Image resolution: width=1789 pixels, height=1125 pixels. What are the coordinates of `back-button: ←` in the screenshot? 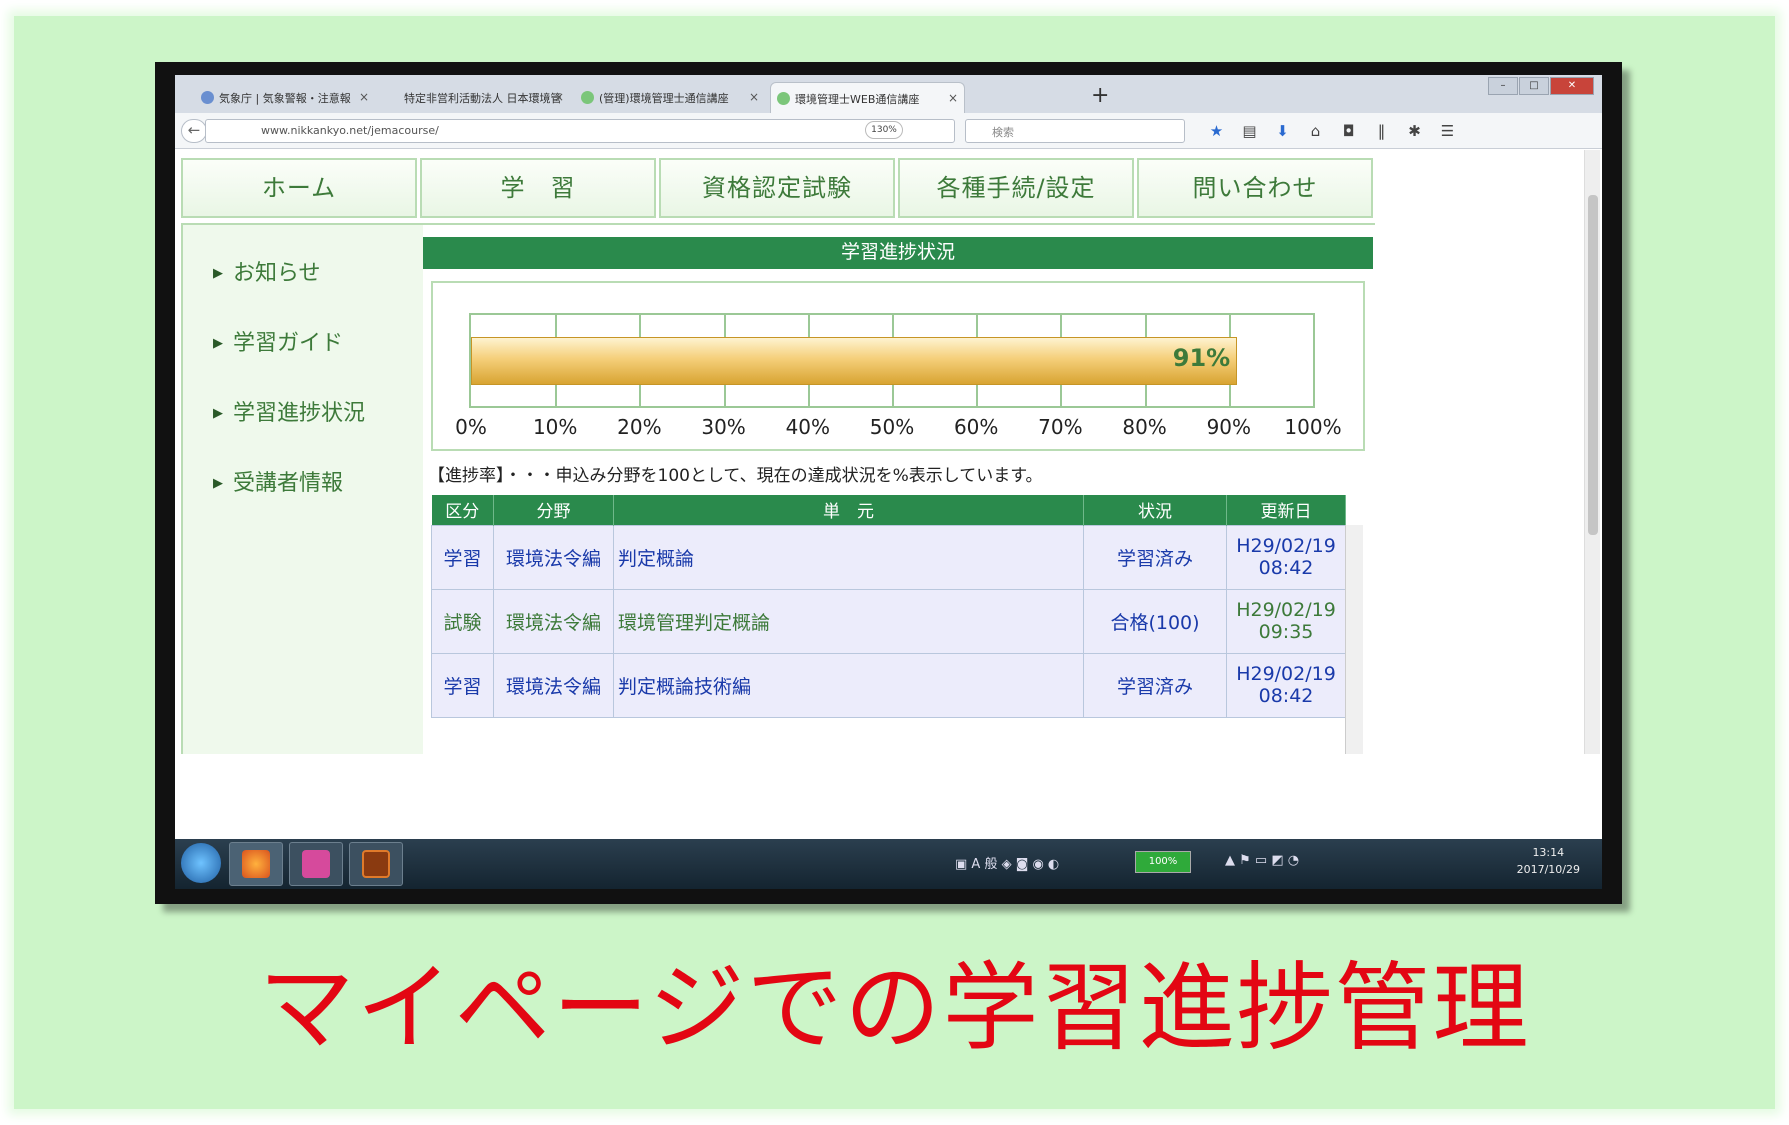 It's located at (194, 131).